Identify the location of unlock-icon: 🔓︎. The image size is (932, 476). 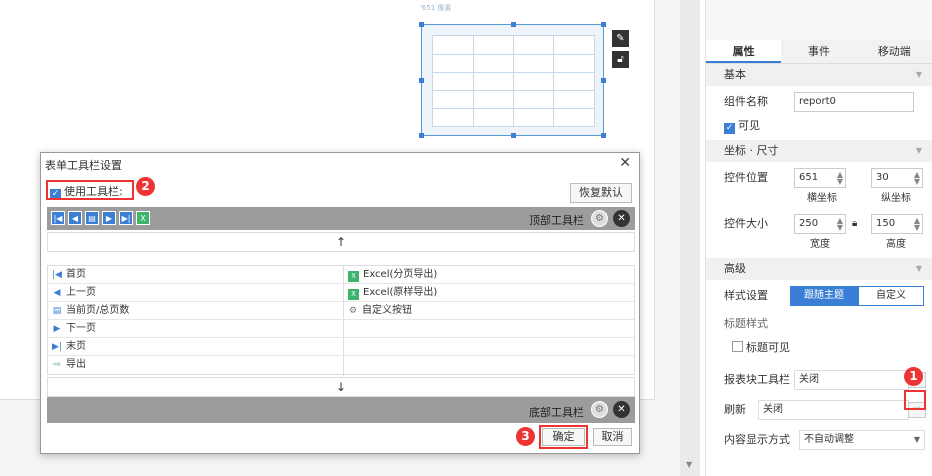
(620, 59).